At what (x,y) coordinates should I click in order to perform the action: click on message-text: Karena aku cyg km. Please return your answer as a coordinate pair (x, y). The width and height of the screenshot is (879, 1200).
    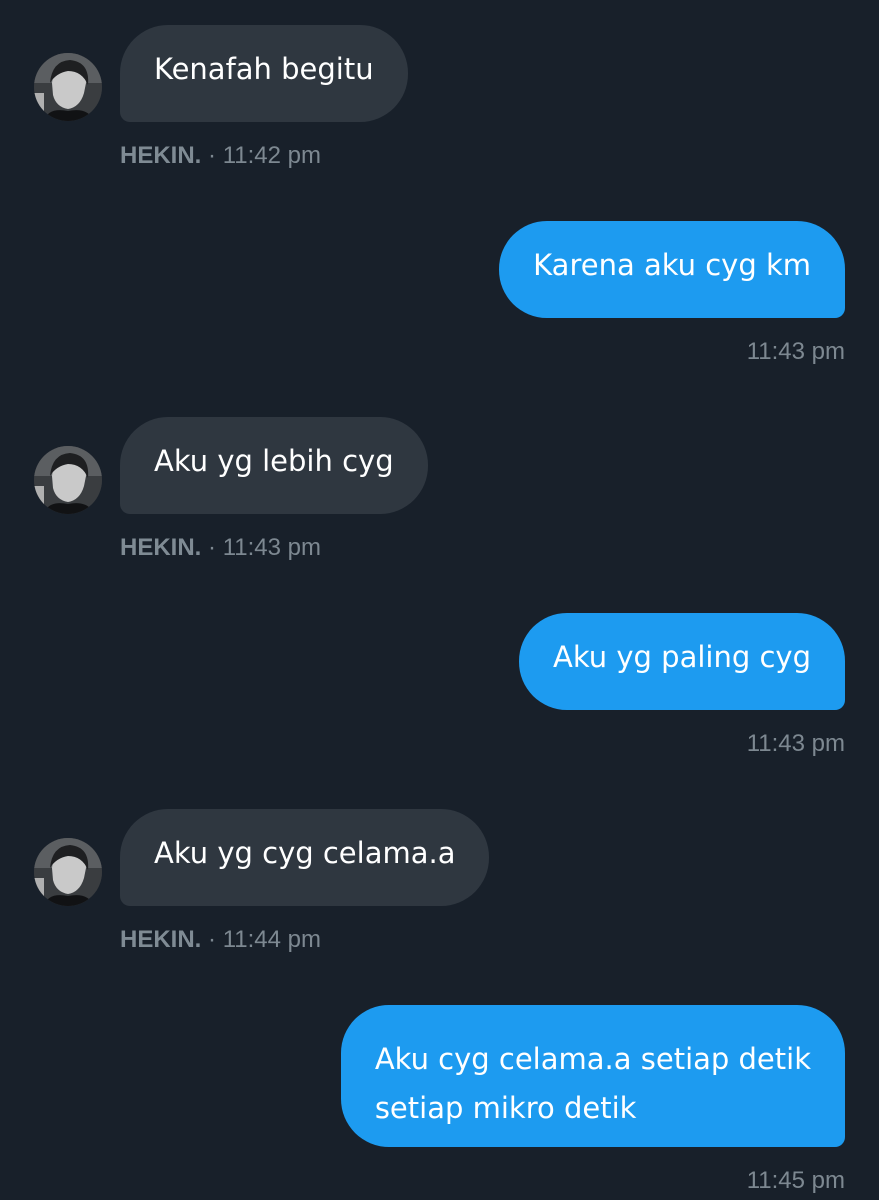
    Looking at the image, I should click on (672, 265).